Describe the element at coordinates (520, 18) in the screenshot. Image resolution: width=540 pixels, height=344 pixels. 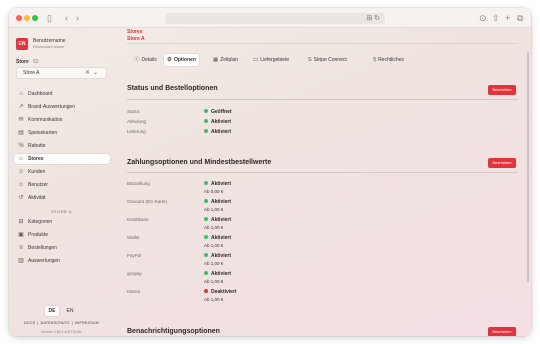
I see `tab-overview-icon: ⧉` at that location.